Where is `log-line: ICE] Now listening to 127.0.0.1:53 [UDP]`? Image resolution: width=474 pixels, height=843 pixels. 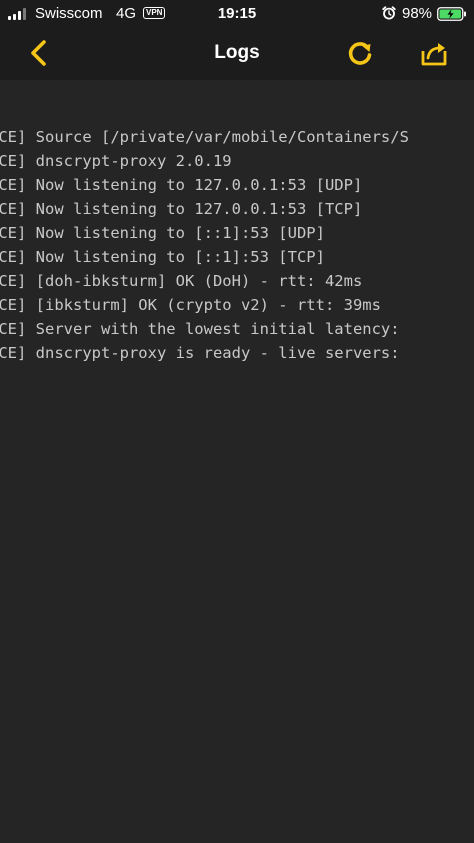 log-line: ICE] Now listening to 127.0.0.1:53 [UDP] is located at coordinates (181, 185).